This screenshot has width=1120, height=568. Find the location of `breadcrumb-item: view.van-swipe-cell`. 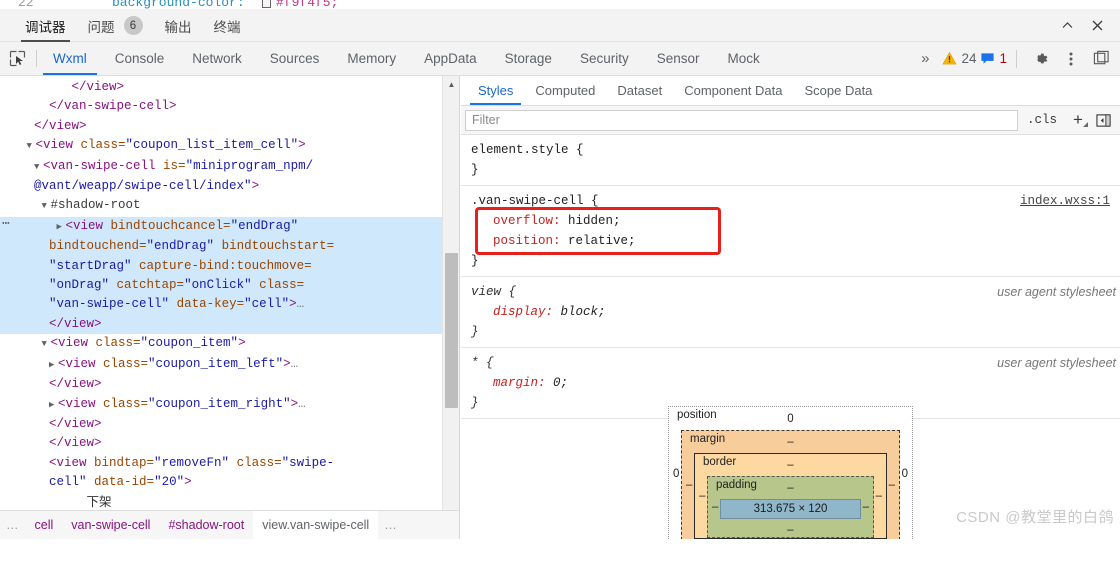

breadcrumb-item: view.van-swipe-cell is located at coordinates (316, 525).